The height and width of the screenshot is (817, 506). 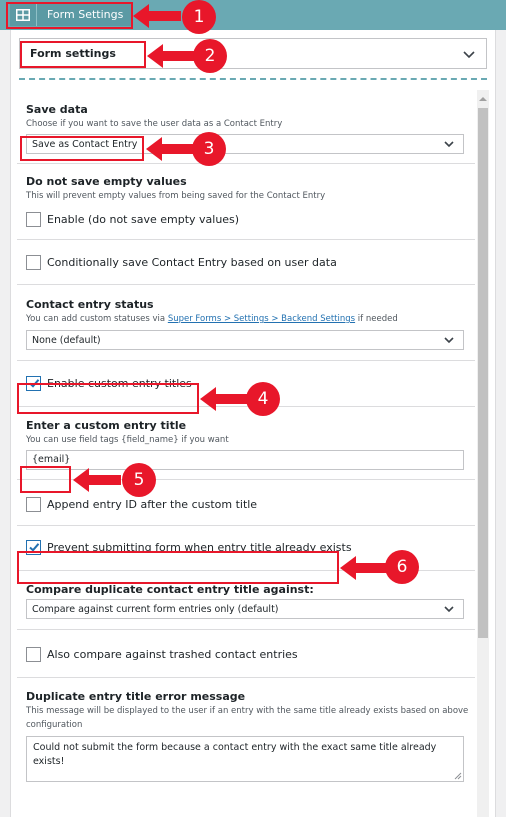 I want to click on append-id-label: Append entry ID after the custom title, so click(x=152, y=504).